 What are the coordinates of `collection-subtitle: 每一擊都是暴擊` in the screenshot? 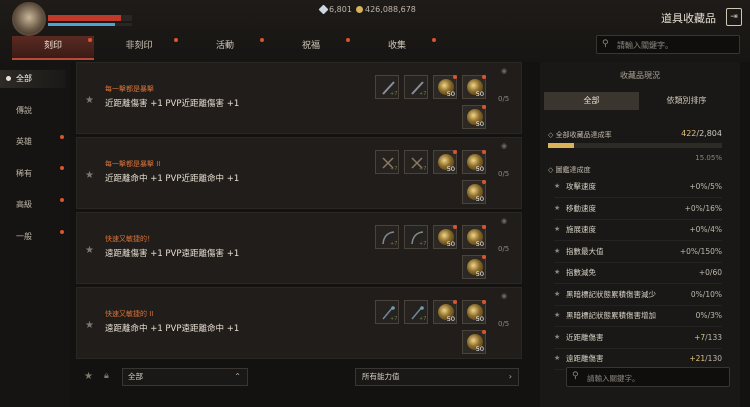 It's located at (129, 89).